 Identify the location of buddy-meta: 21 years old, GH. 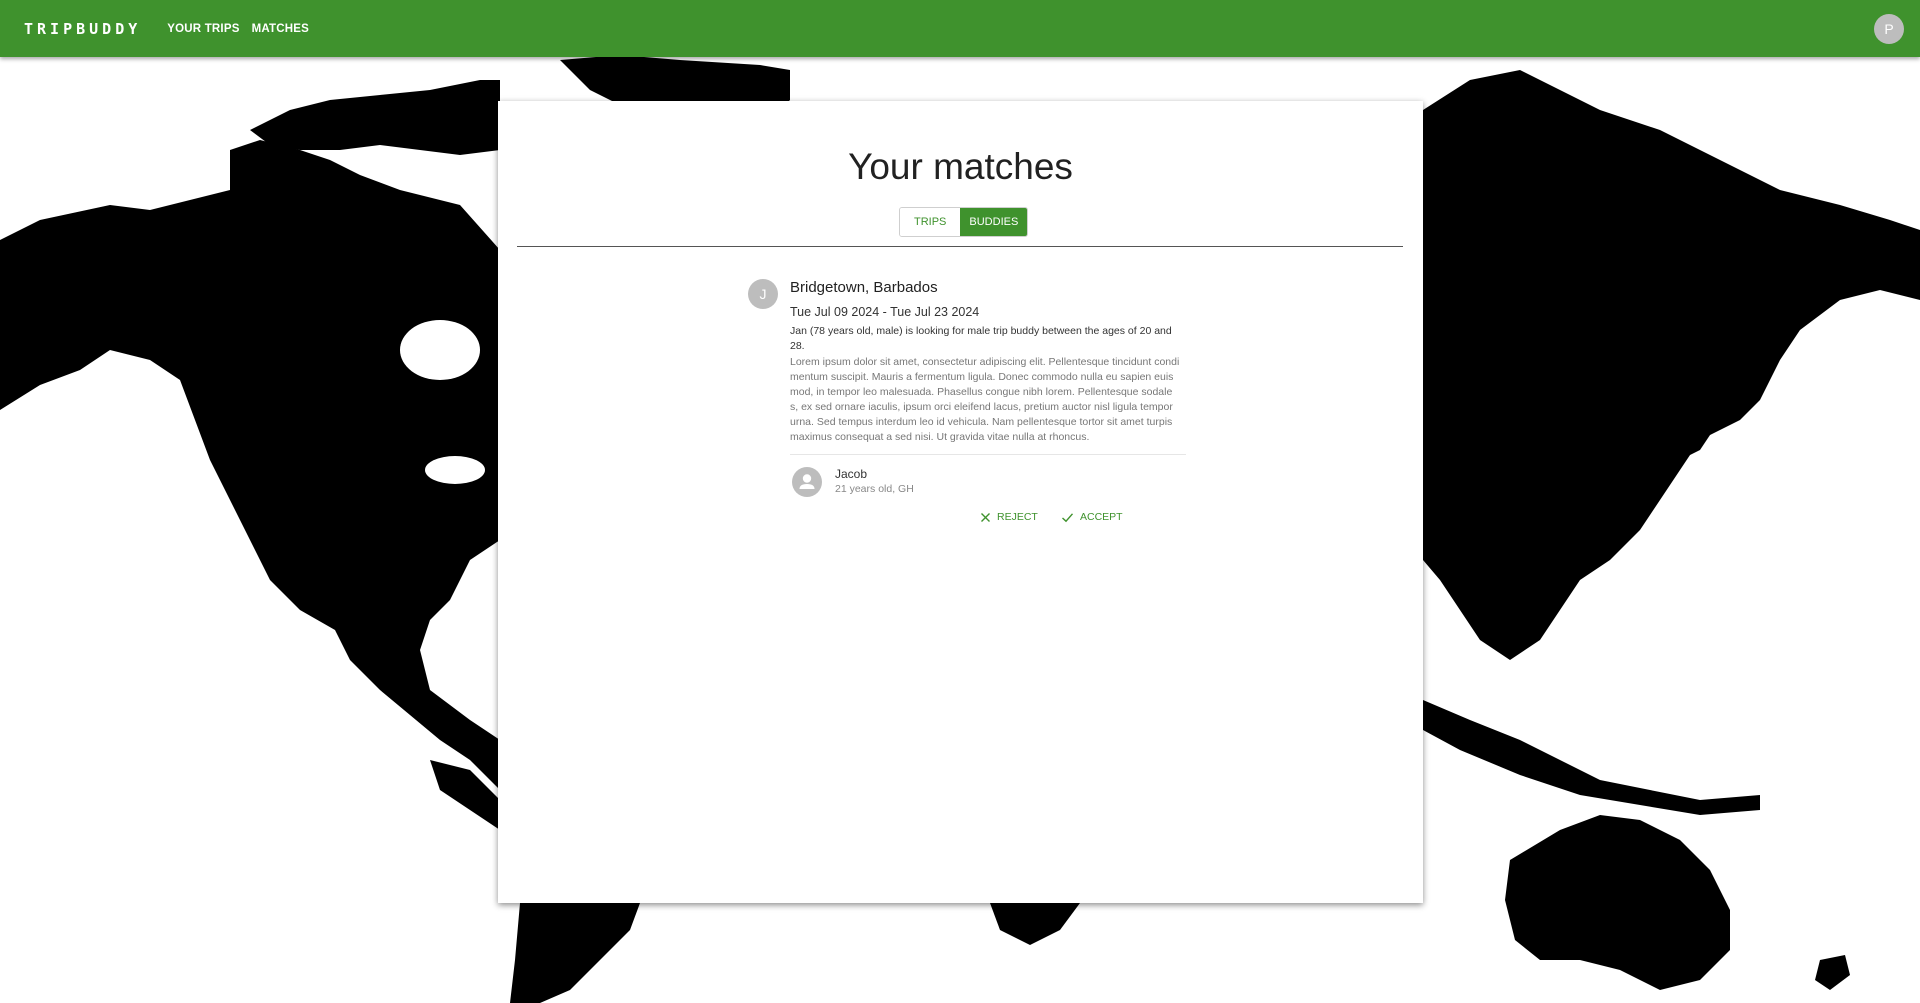
(874, 489).